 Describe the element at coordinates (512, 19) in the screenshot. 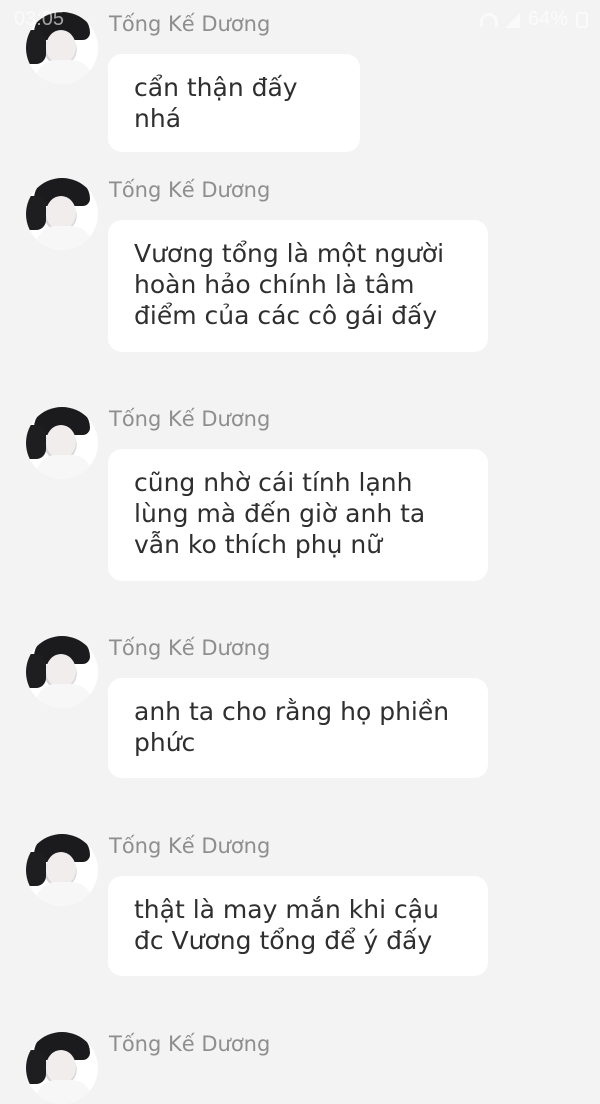

I see `signal-icon` at that location.